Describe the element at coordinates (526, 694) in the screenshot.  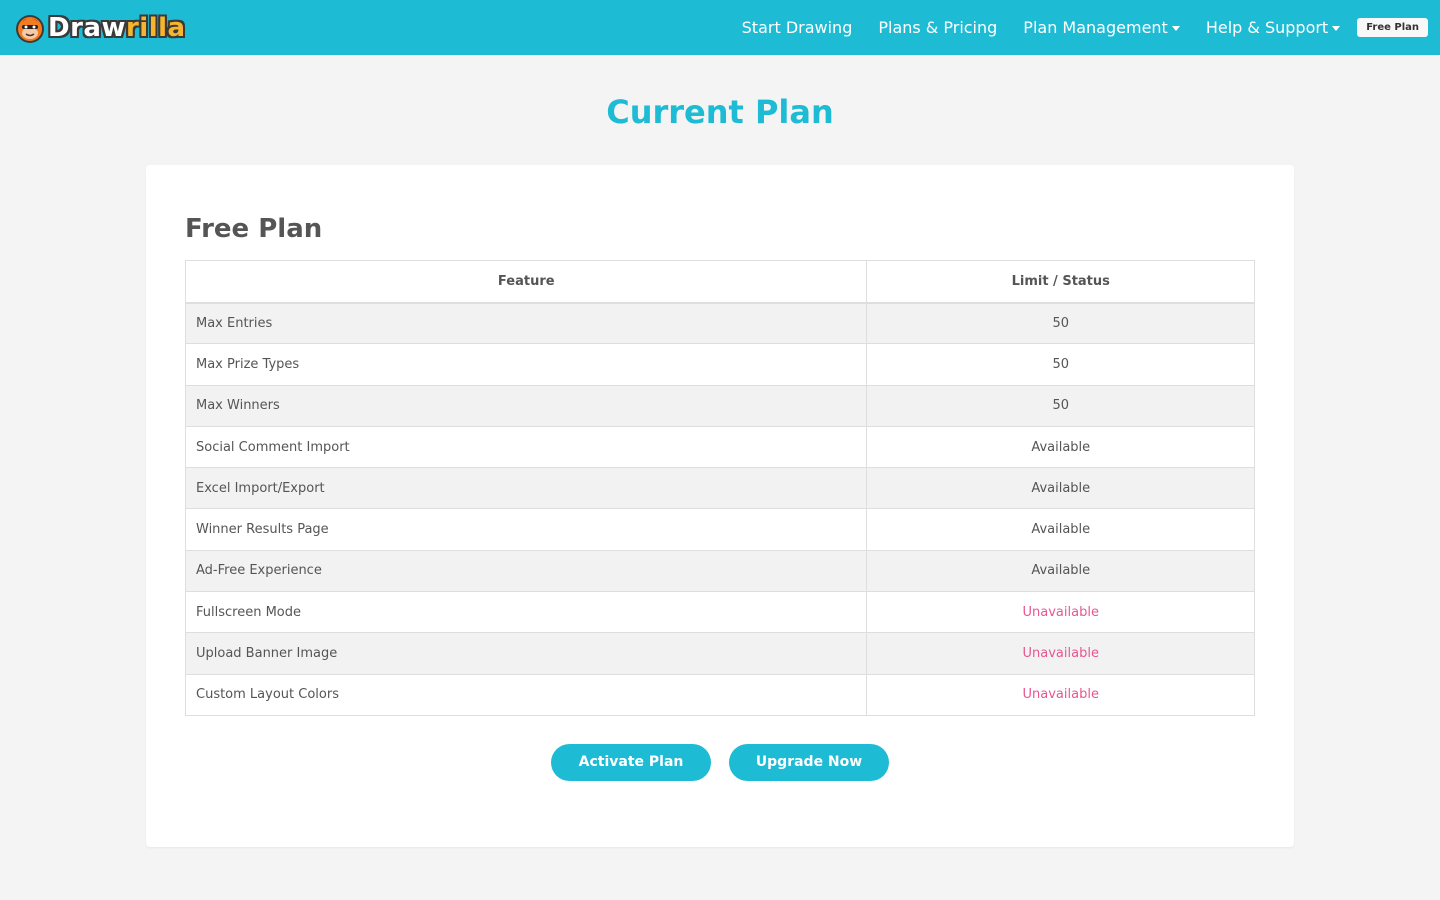
I see `feature-cell: Custom Layout Colors` at that location.